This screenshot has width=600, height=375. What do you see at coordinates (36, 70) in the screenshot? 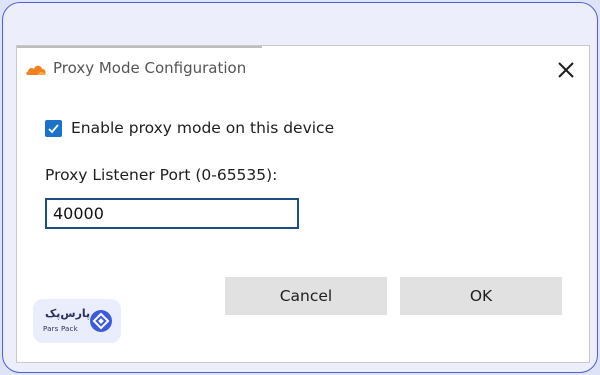
I see `cloudflare-cloud-icon` at bounding box center [36, 70].